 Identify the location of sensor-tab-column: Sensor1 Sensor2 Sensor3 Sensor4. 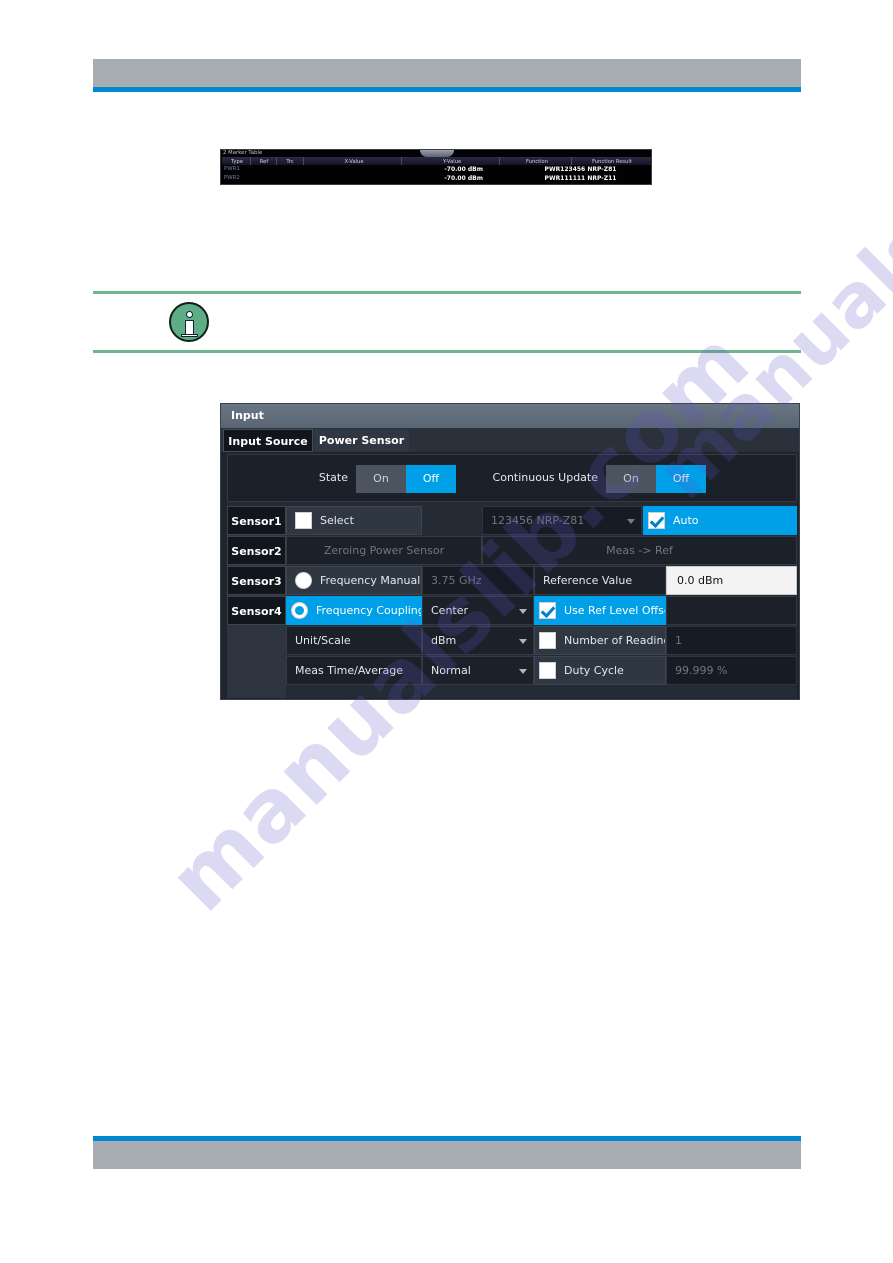
(256, 602).